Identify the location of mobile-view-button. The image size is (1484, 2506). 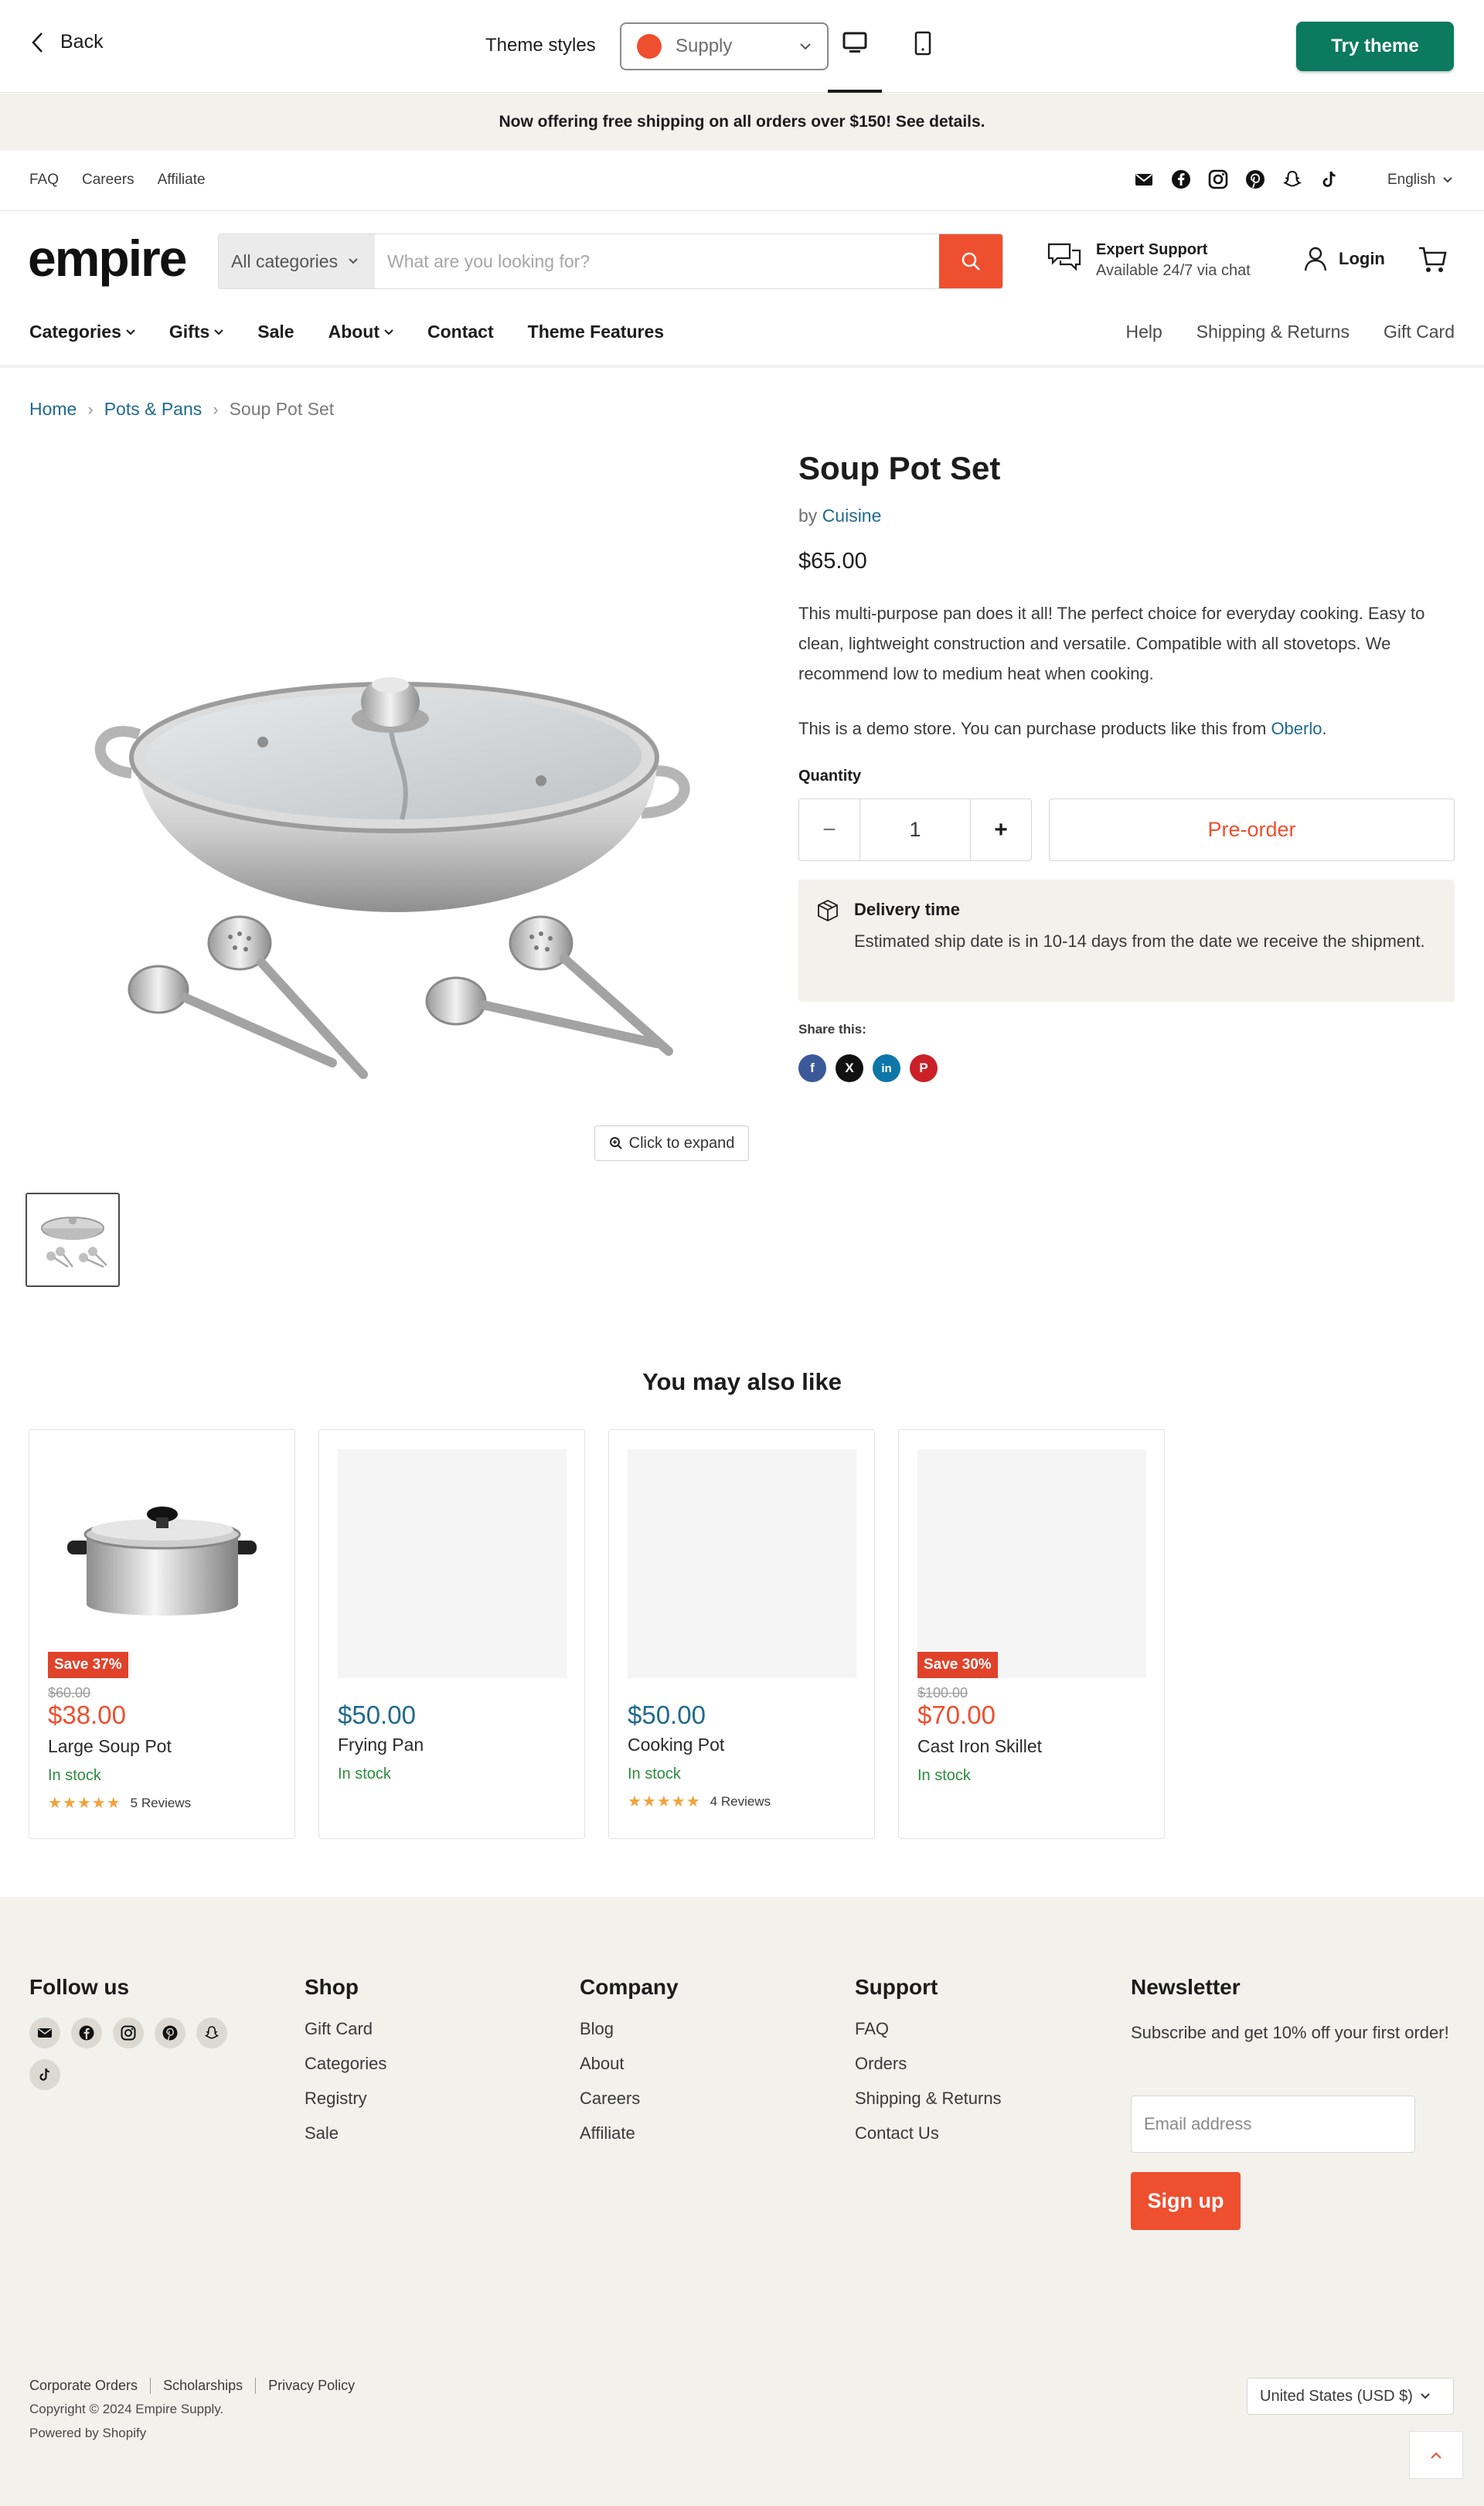
(923, 62).